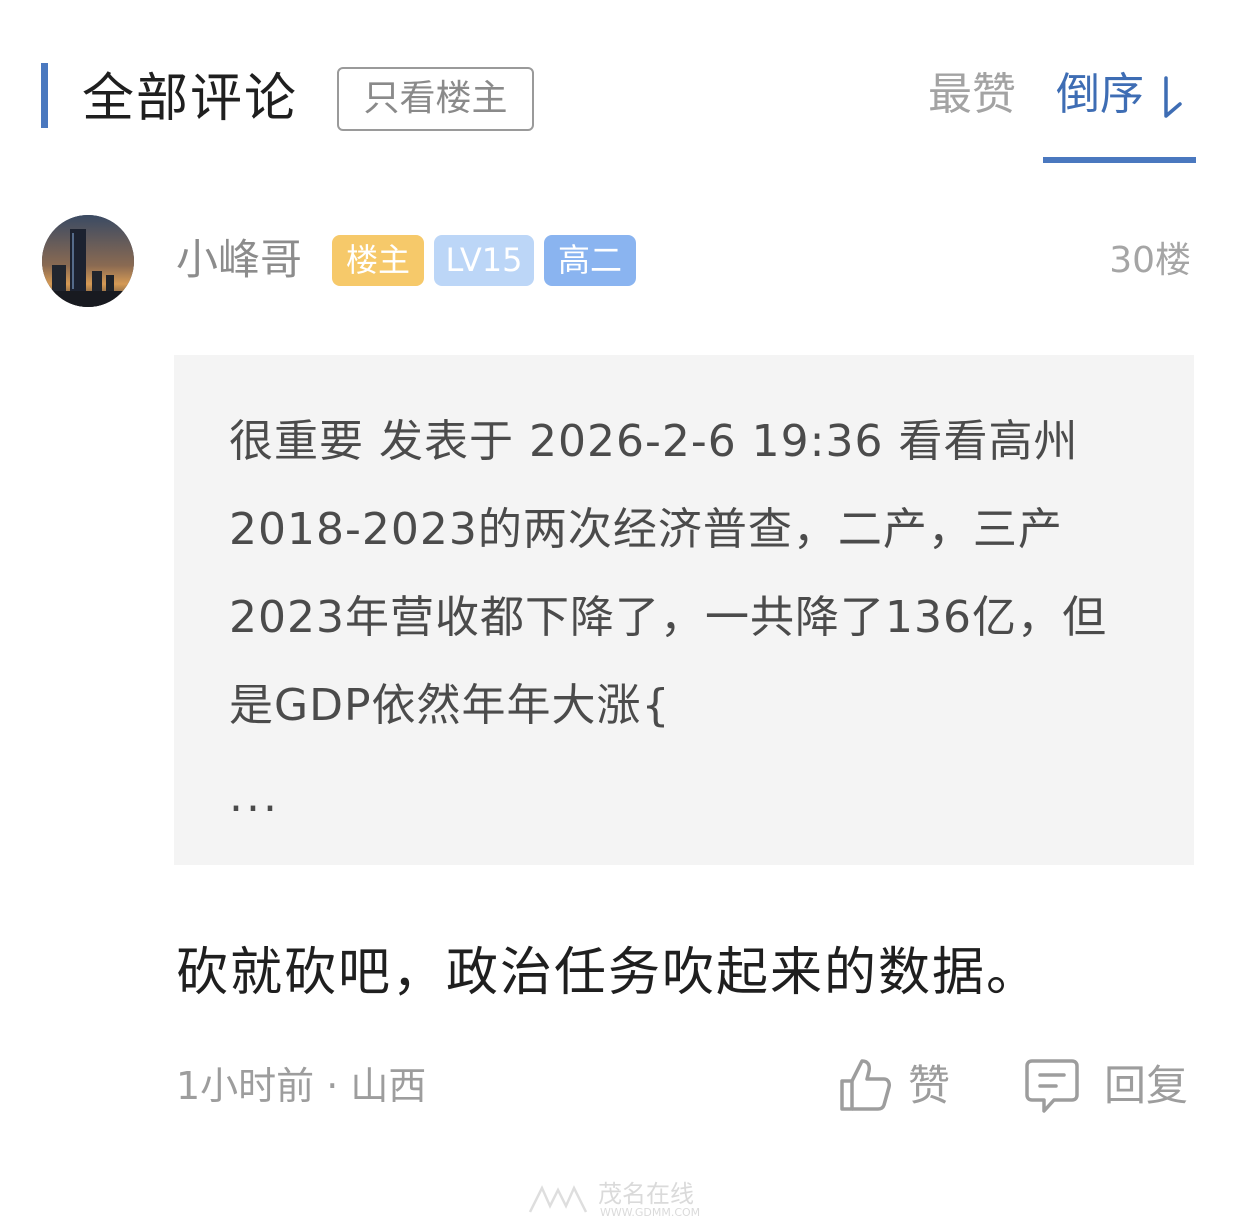  Describe the element at coordinates (1150, 260) in the screenshot. I see `floor-number: 30楼` at that location.